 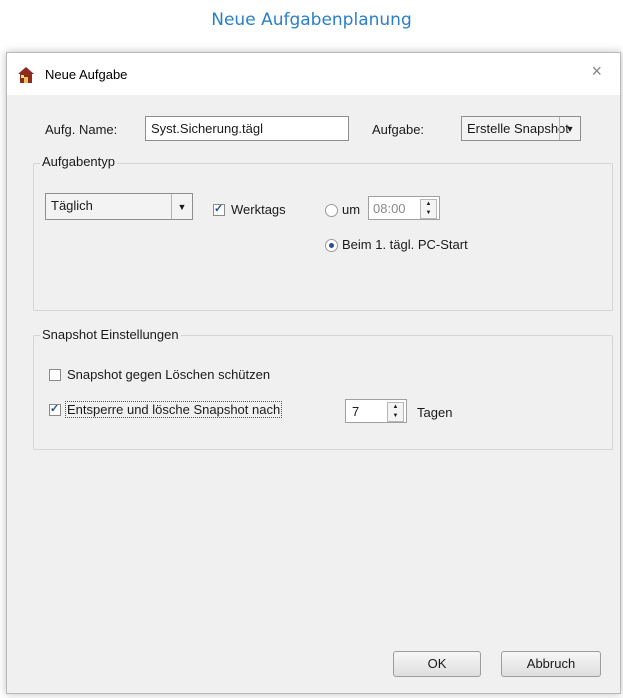 What do you see at coordinates (169, 374) in the screenshot?
I see `protect-snapshot-label: Snapshot gegen Löschen schützen` at bounding box center [169, 374].